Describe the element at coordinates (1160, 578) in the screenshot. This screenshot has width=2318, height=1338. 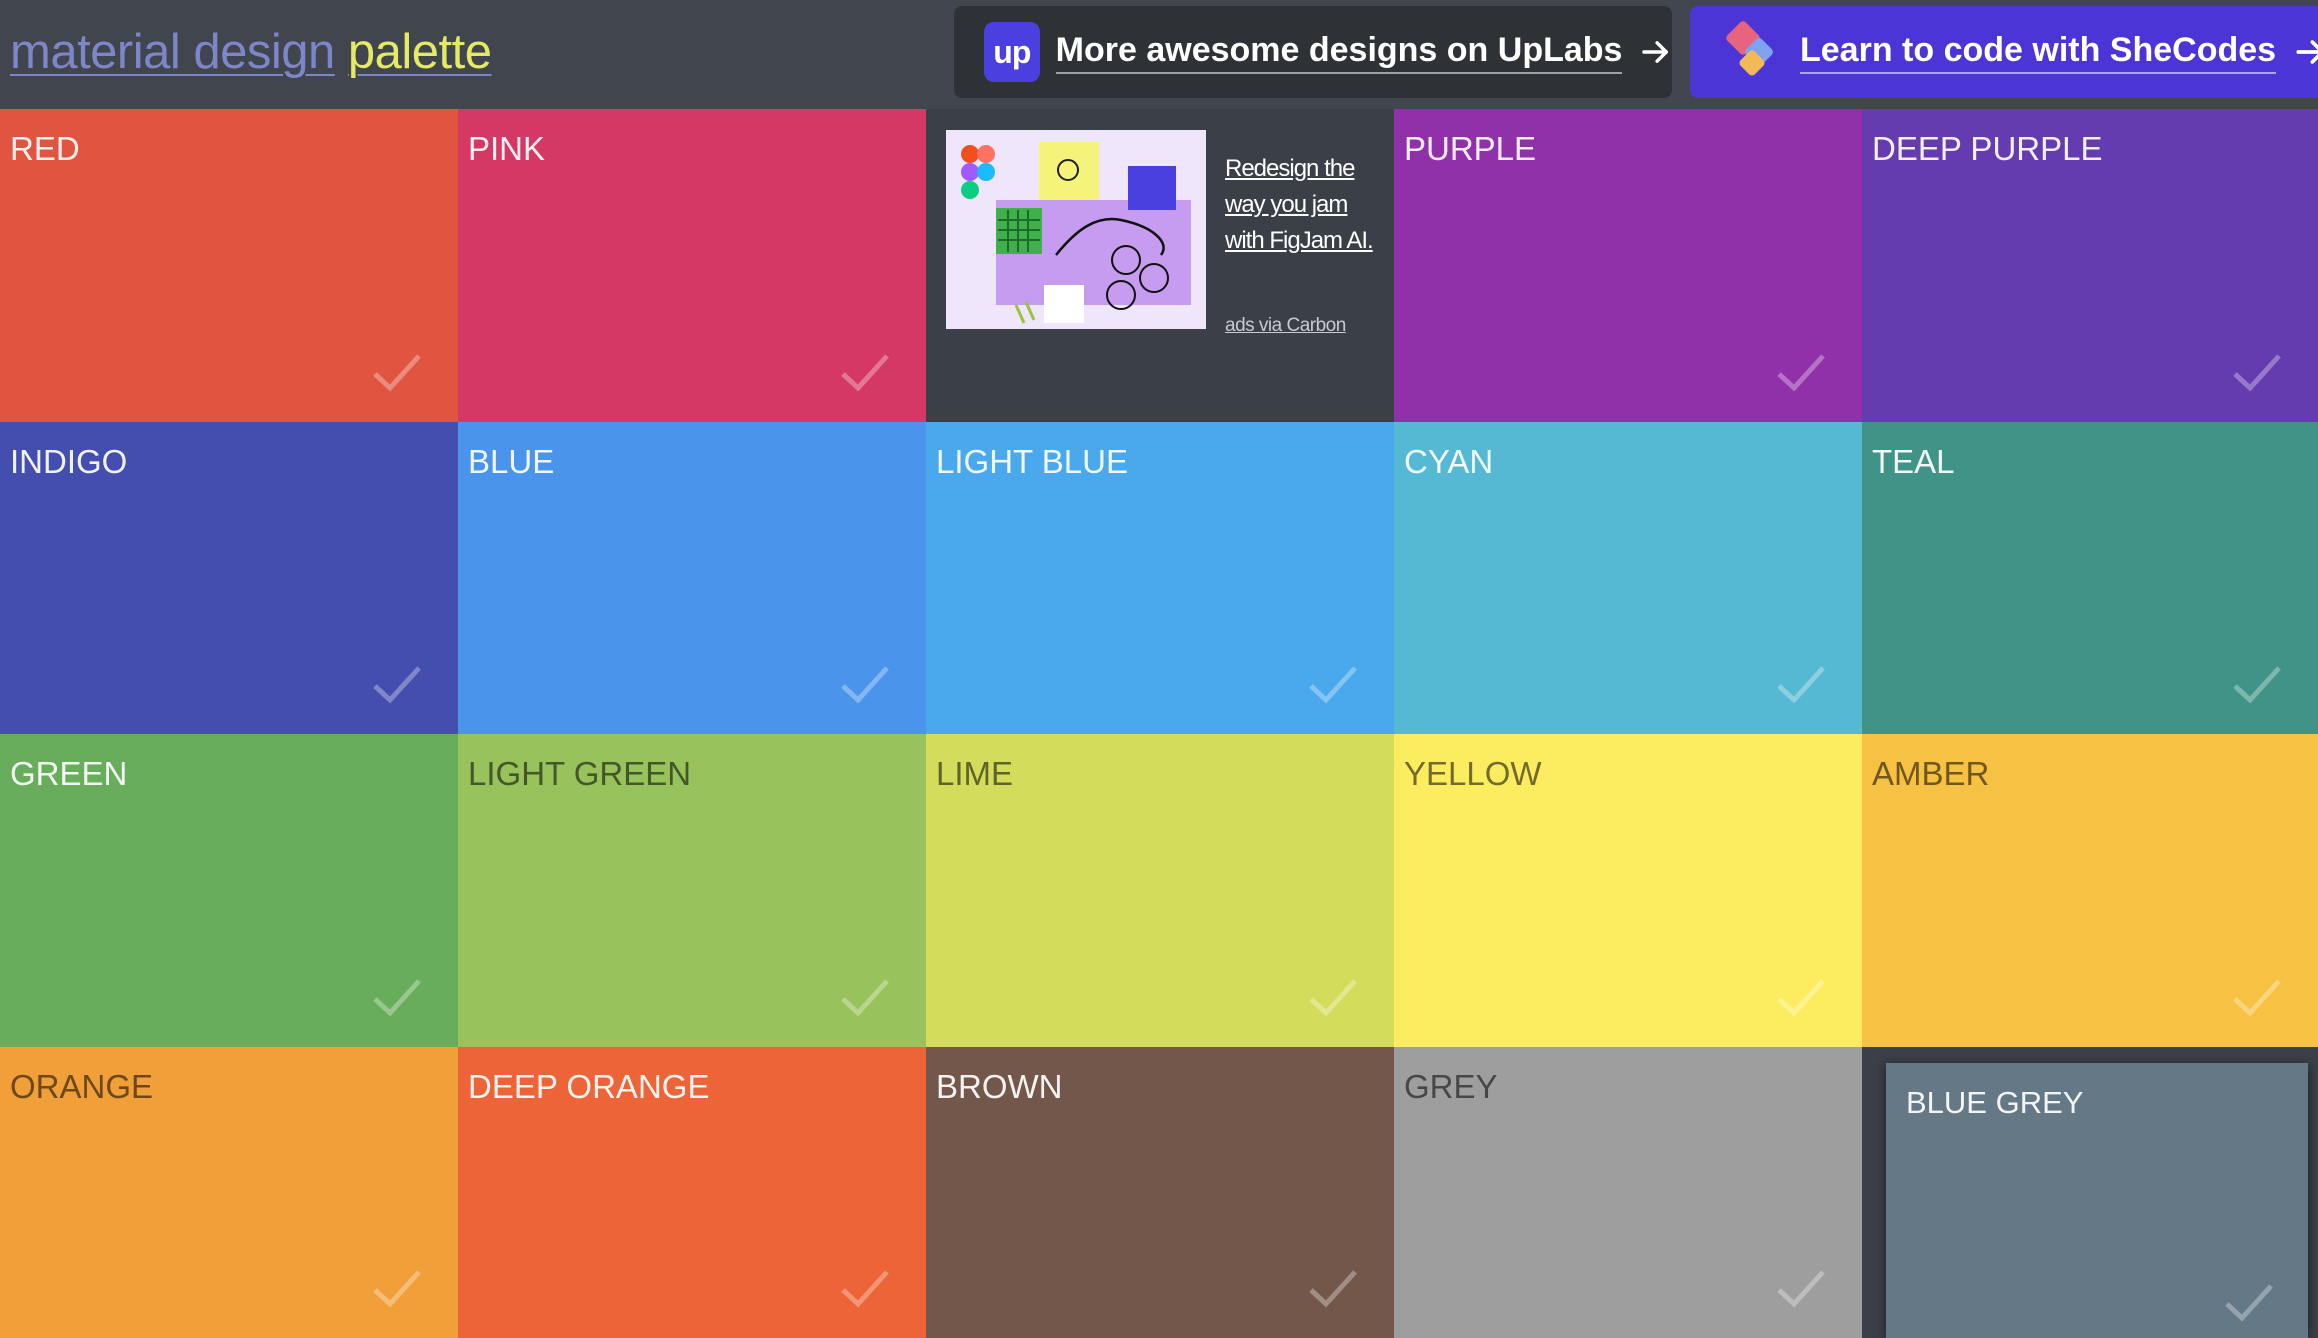
I see `color-tile-light-blue: LIGHT BLUE` at that location.